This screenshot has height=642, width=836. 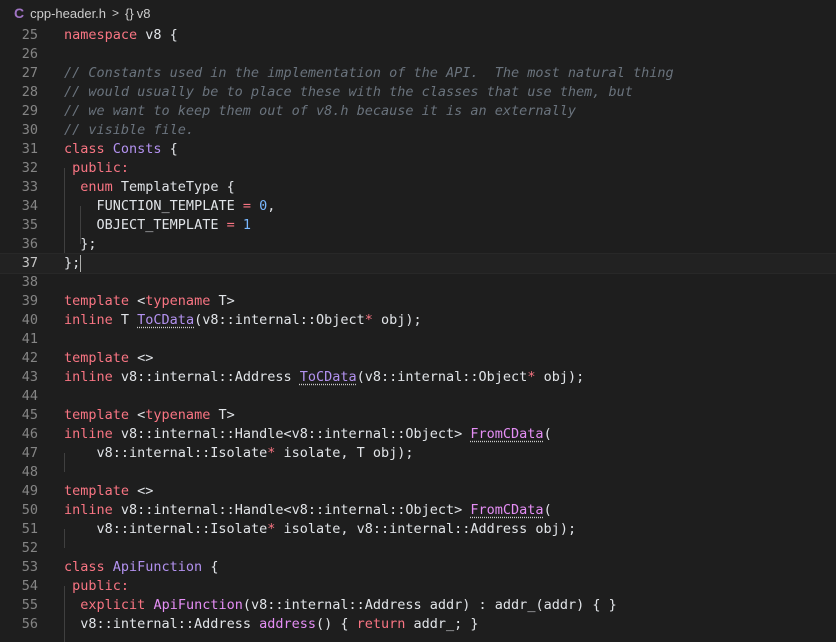 What do you see at coordinates (263, 206) in the screenshot?
I see `number-token: 0` at bounding box center [263, 206].